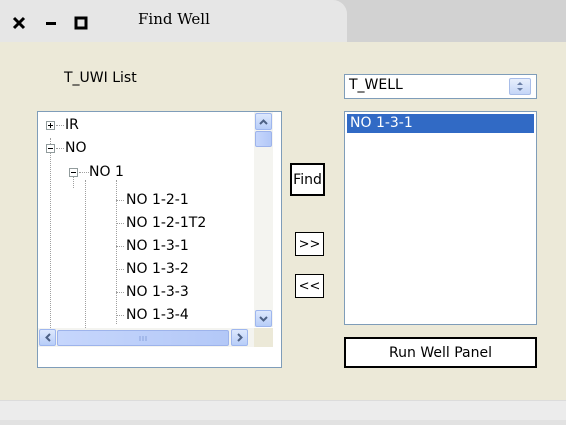 This screenshot has width=566, height=425. What do you see at coordinates (106, 172) in the screenshot?
I see `tree-node: NO 1` at bounding box center [106, 172].